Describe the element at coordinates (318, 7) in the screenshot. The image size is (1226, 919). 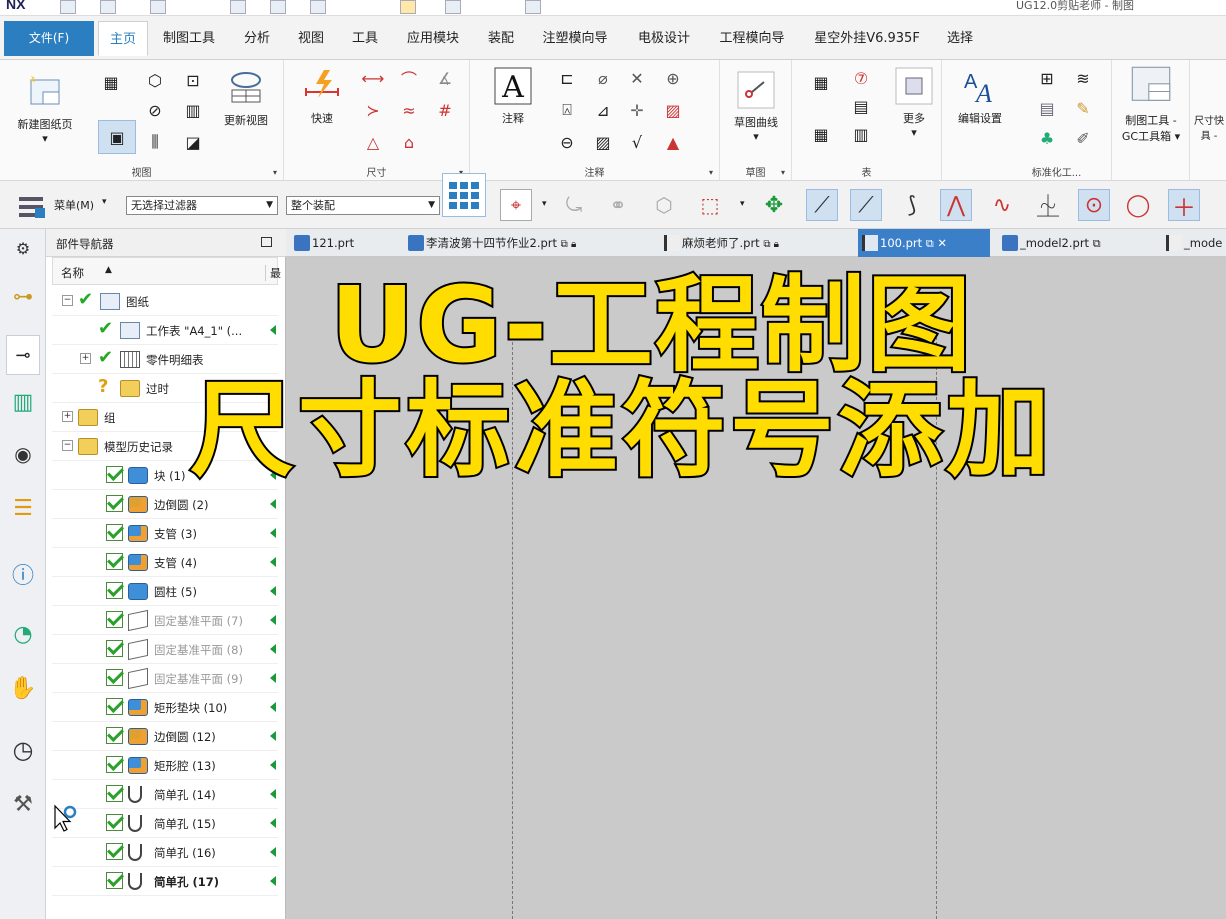
I see `window-icon` at that location.